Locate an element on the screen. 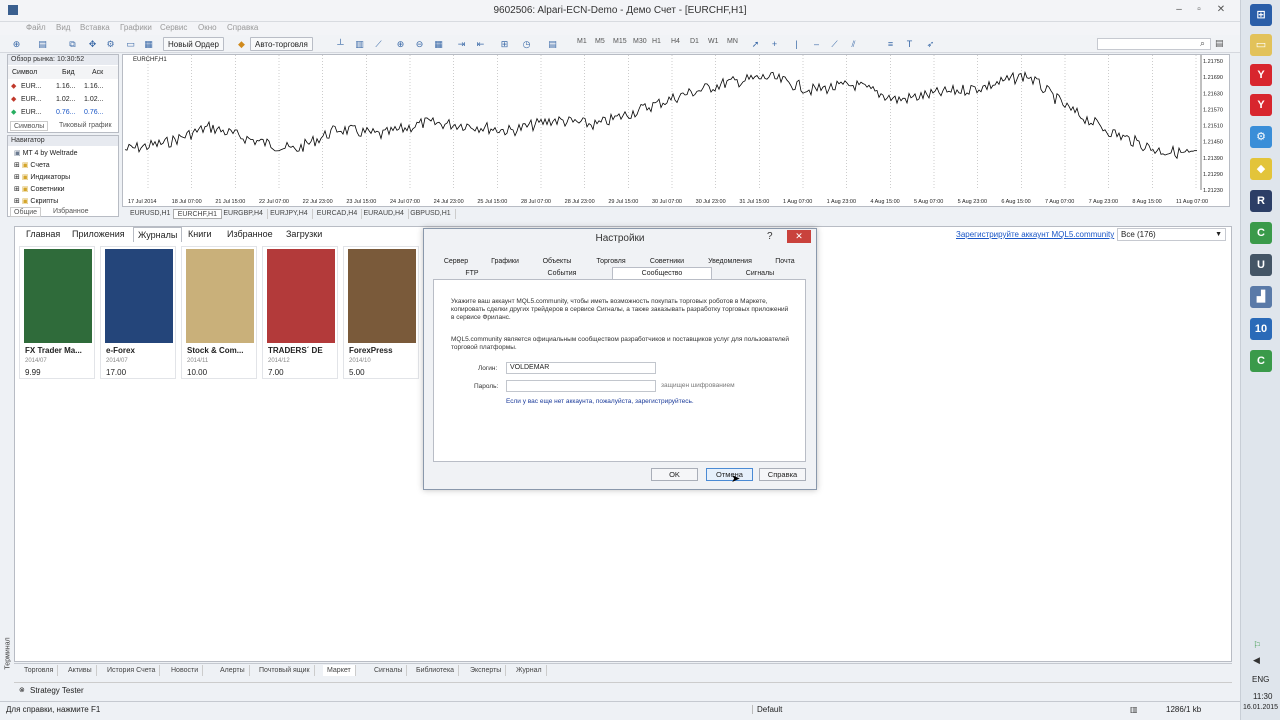  yandex-icon: Y is located at coordinates (1261, 105).